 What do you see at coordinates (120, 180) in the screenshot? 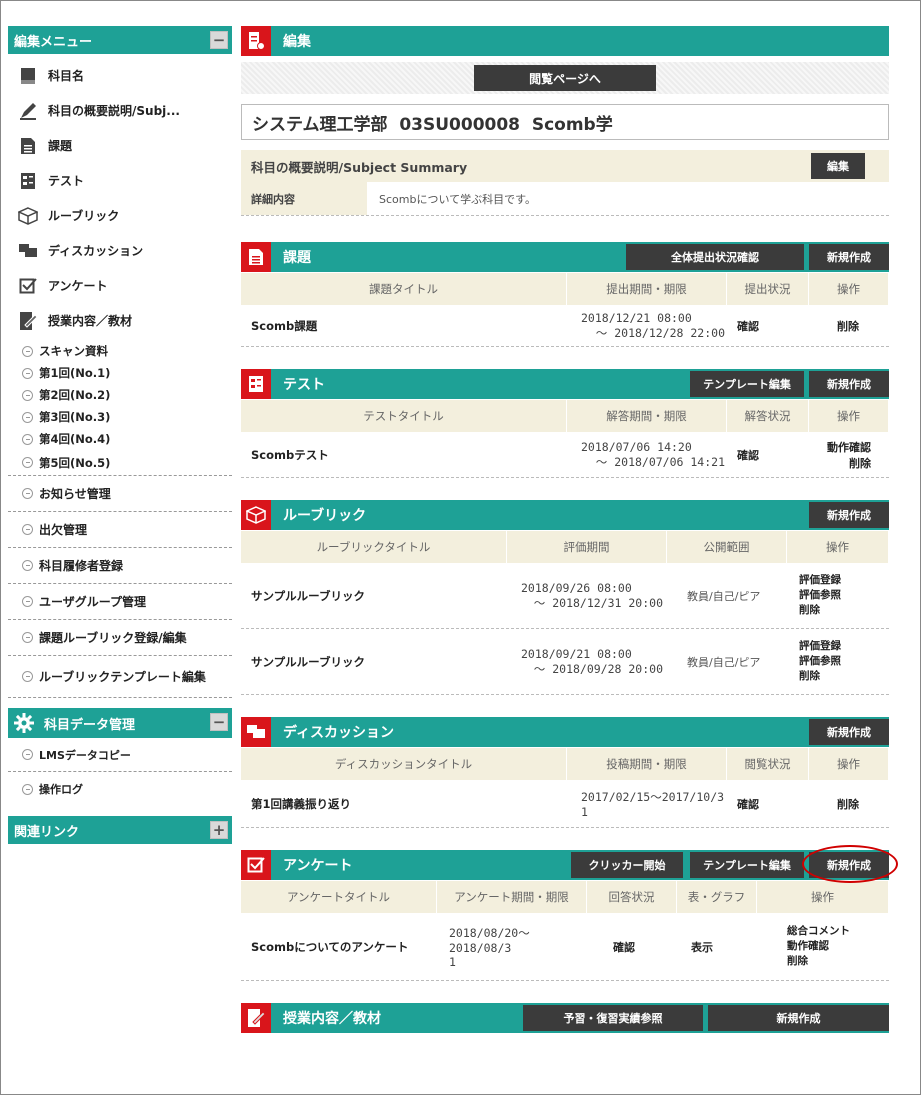
I see `sidebar-item-test: テスト` at bounding box center [120, 180].